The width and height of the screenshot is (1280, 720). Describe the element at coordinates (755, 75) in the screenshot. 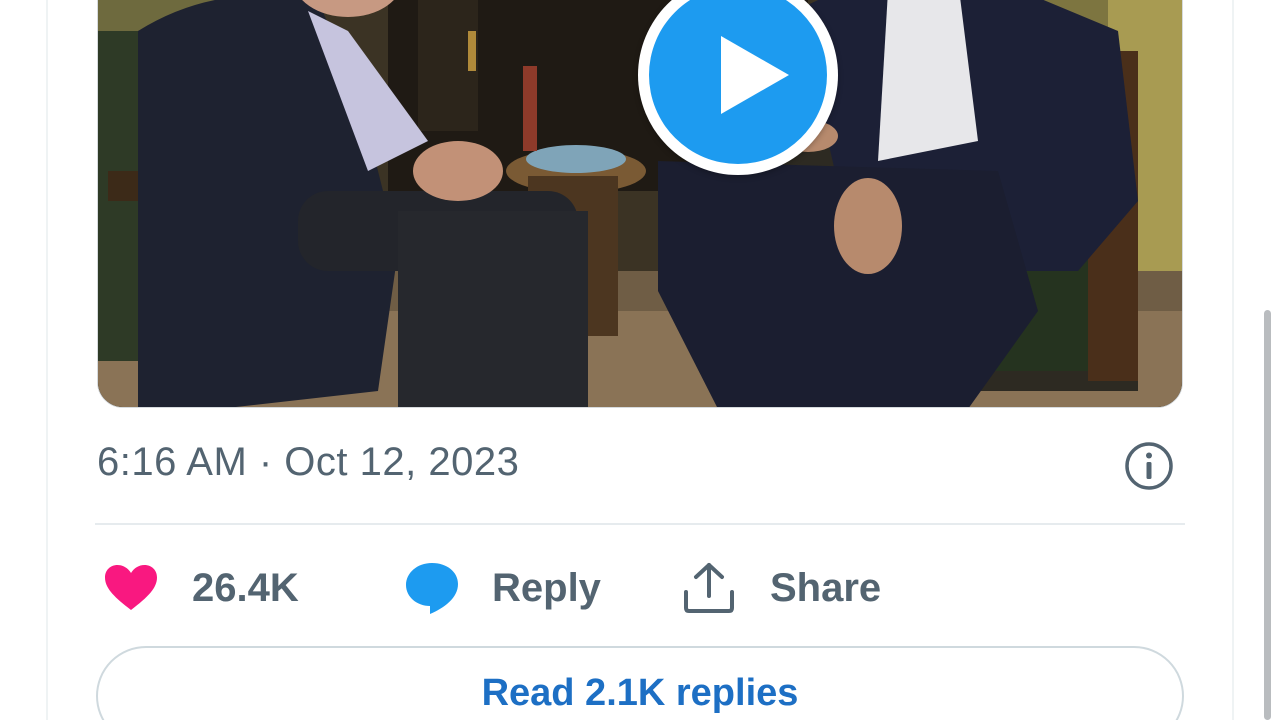

I see `play-icon` at that location.